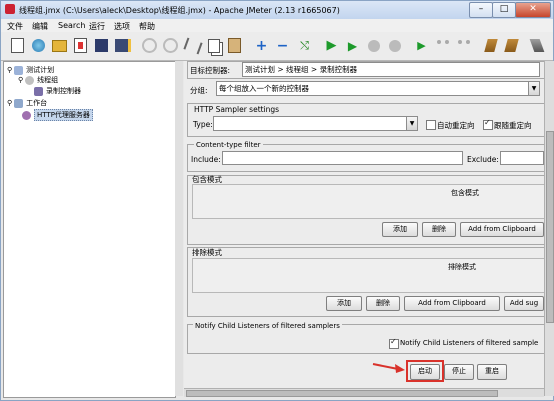 The height and width of the screenshot is (401, 554). Describe the element at coordinates (533, 10) in the screenshot. I see `close-button: ✕` at that location.